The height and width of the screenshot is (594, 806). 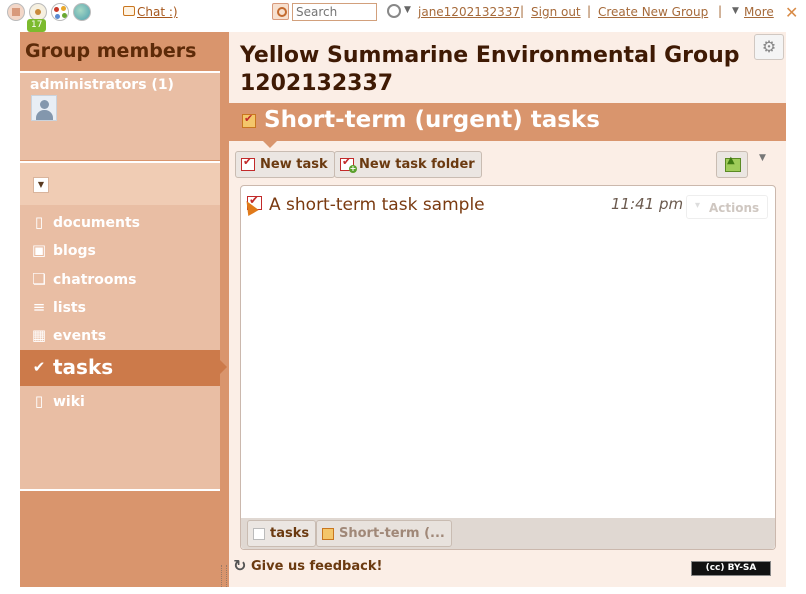 I want to click on section-title: Short-term (urgent) tasks, so click(x=432, y=120).